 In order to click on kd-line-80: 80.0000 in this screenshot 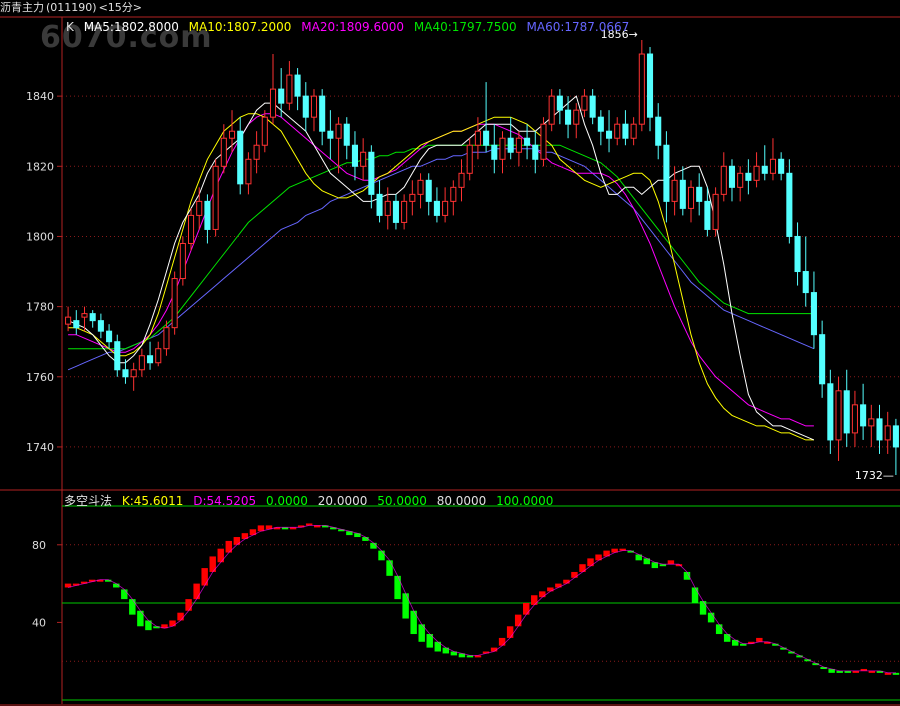, I will do `click(461, 501)`.